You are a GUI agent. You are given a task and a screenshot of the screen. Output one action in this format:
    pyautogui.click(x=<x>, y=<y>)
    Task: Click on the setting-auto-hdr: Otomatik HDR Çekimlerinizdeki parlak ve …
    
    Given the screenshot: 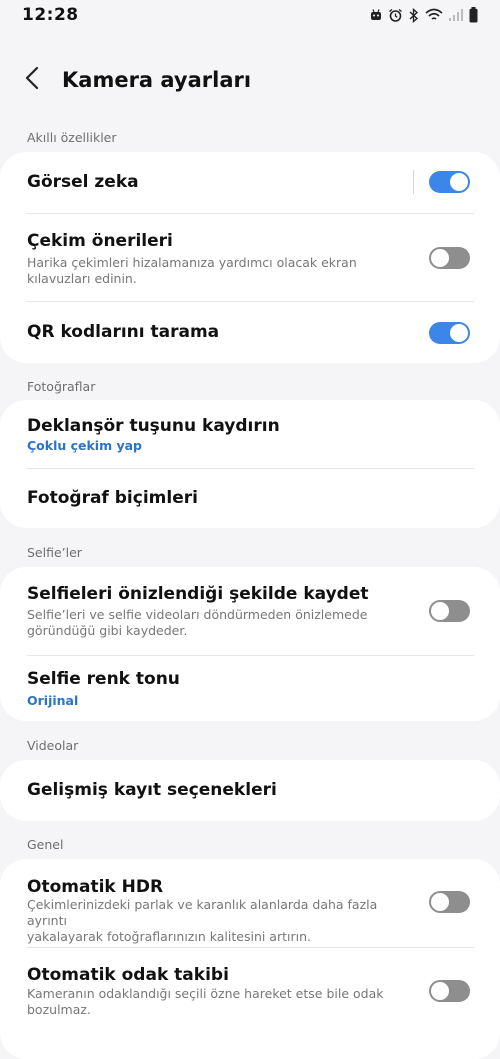 What is the action you would take?
    pyautogui.click(x=250, y=903)
    